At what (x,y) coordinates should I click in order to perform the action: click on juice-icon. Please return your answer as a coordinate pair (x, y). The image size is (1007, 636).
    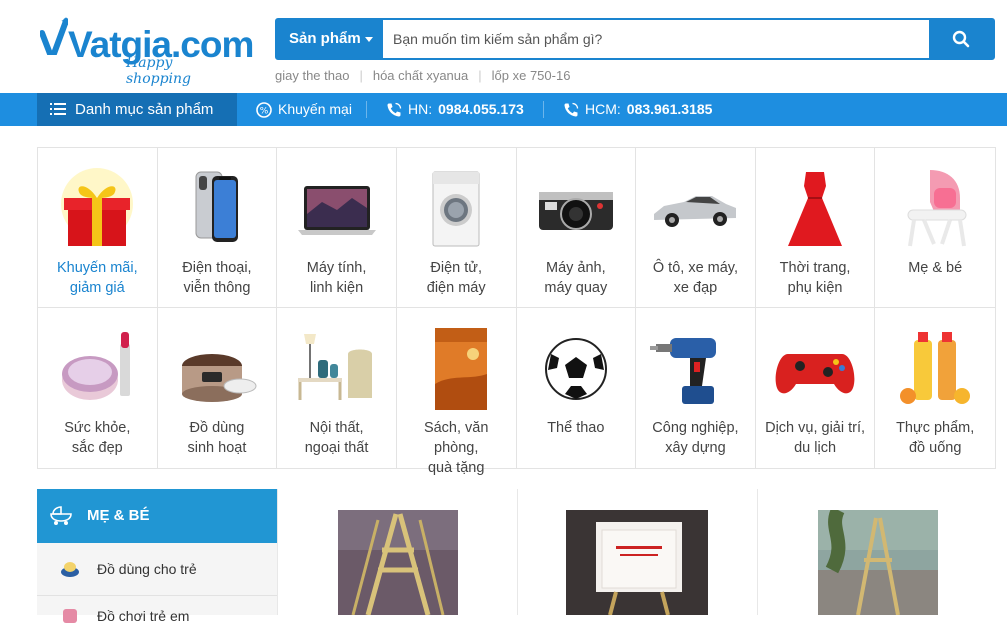
    Looking at the image, I should click on (935, 369).